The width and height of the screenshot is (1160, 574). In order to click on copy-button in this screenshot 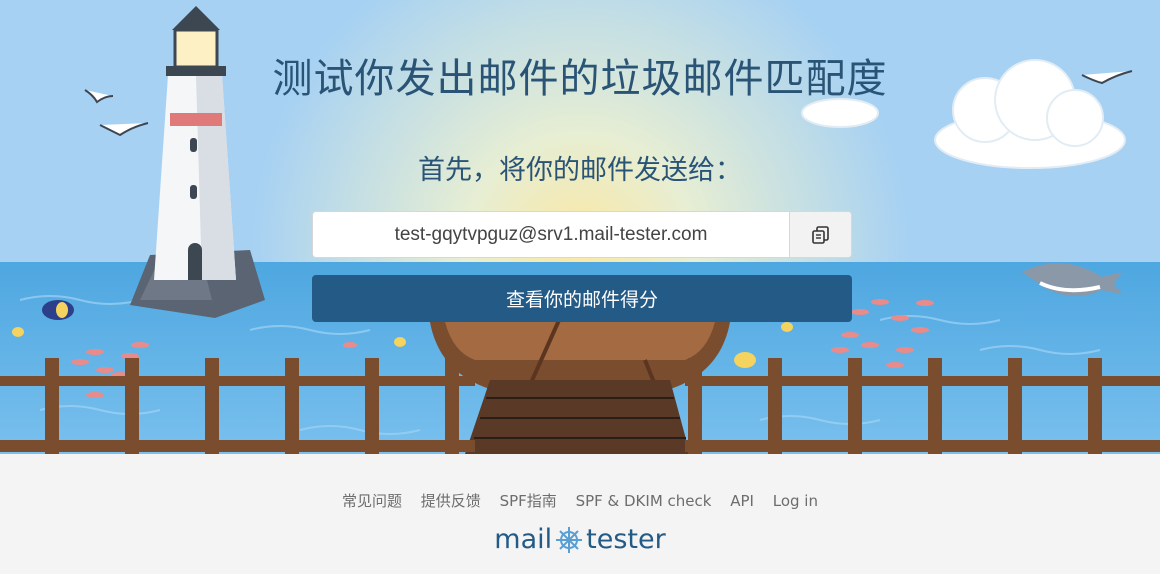, I will do `click(820, 234)`.